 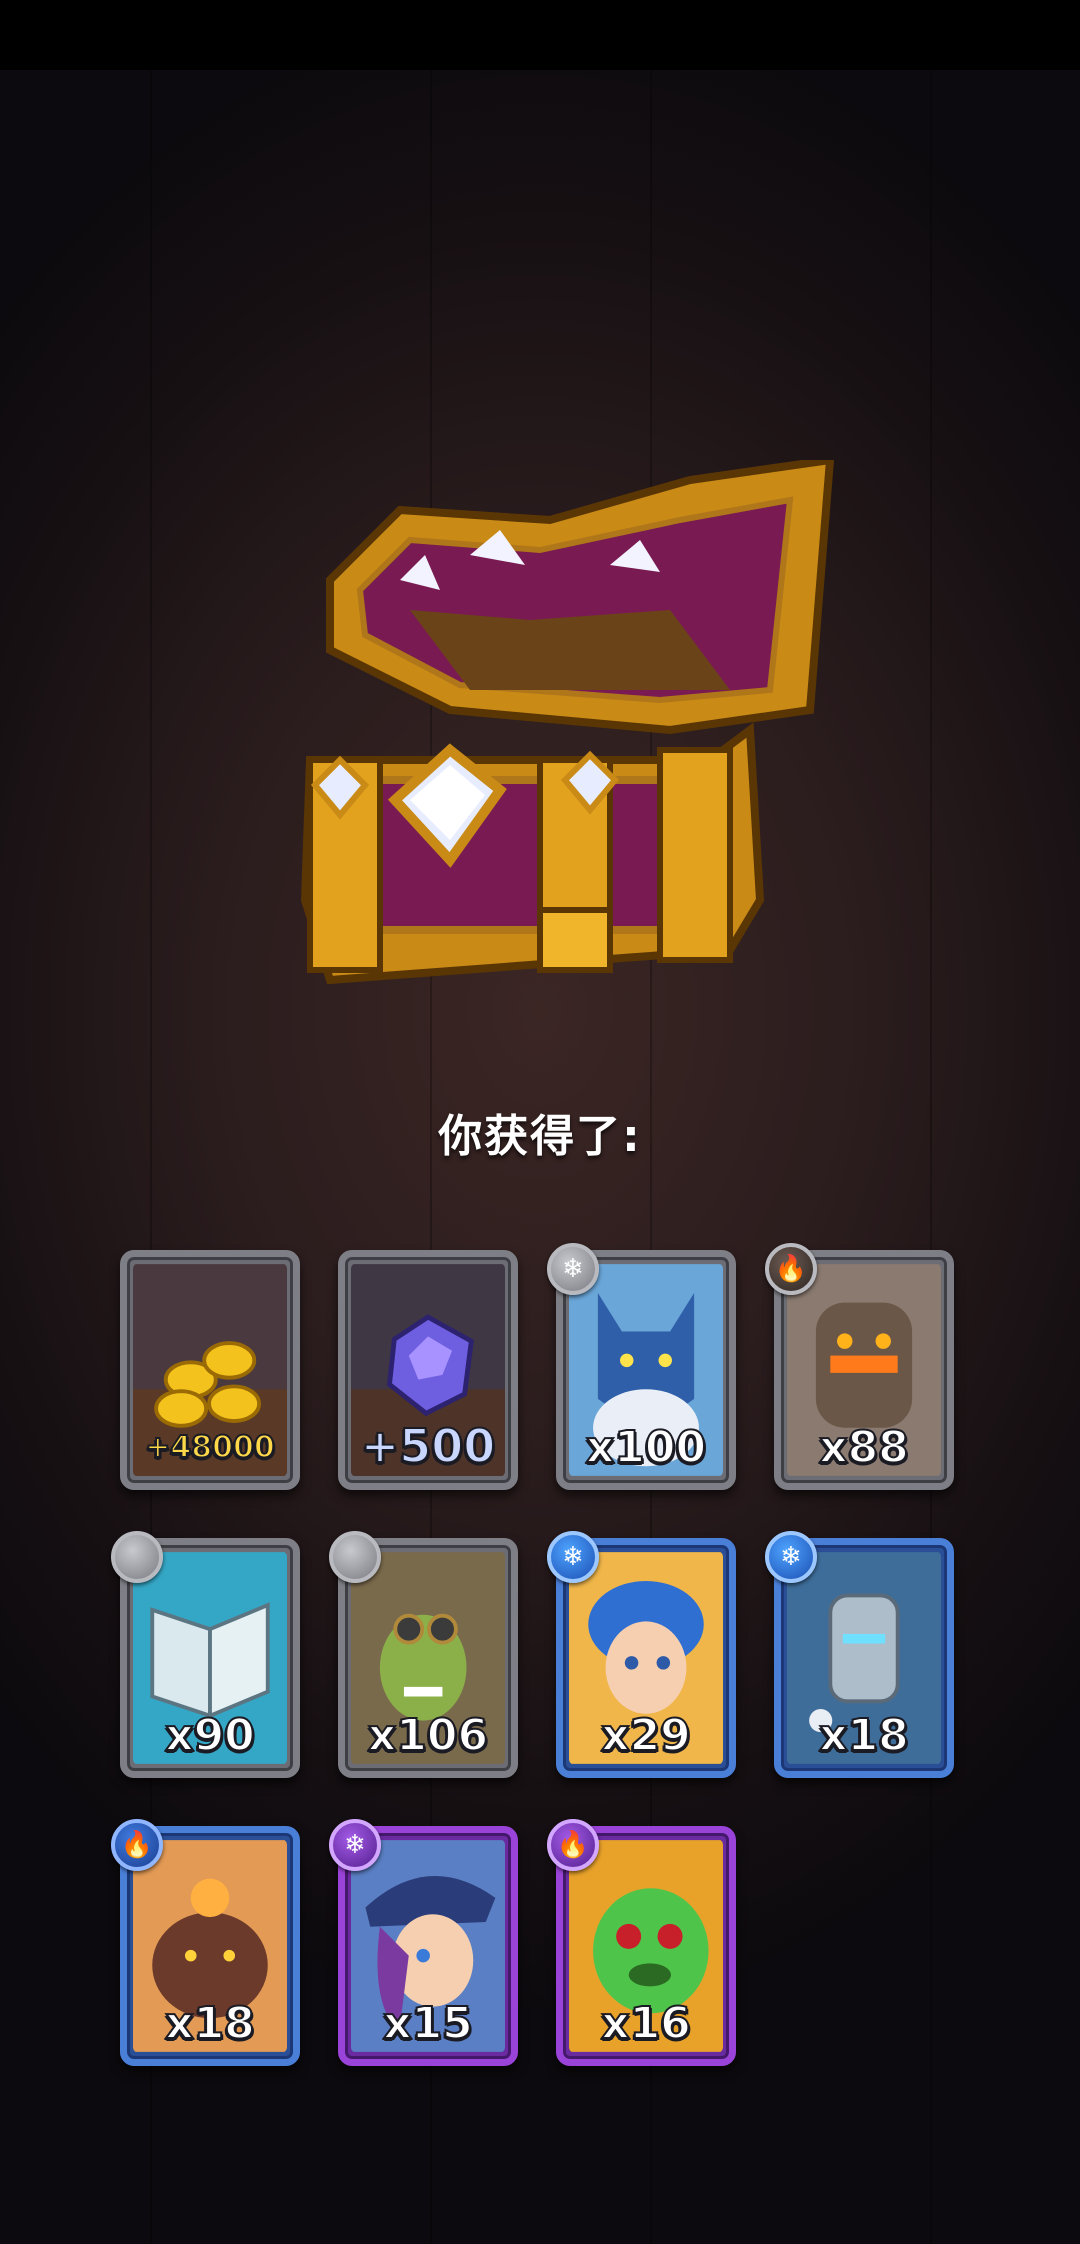 What do you see at coordinates (641, 1942) in the screenshot?
I see `reward-card-green-monster: x16 🔥` at bounding box center [641, 1942].